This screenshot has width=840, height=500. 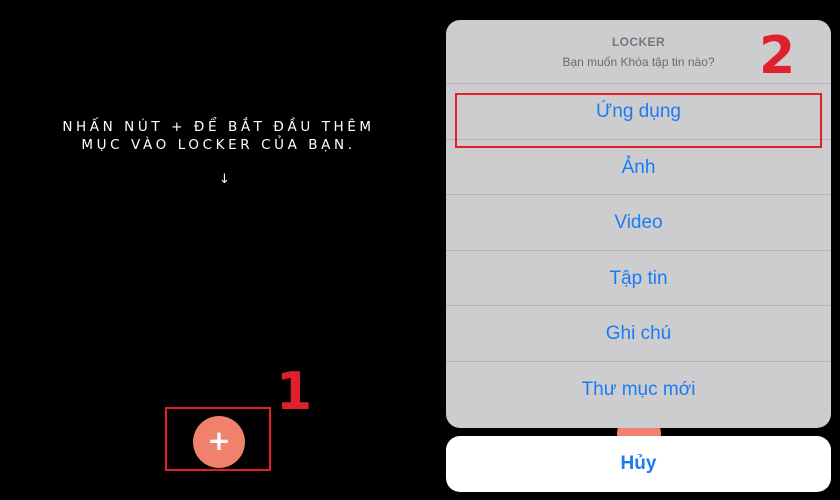 What do you see at coordinates (638, 464) in the screenshot?
I see `cancel-button: Hủy` at bounding box center [638, 464].